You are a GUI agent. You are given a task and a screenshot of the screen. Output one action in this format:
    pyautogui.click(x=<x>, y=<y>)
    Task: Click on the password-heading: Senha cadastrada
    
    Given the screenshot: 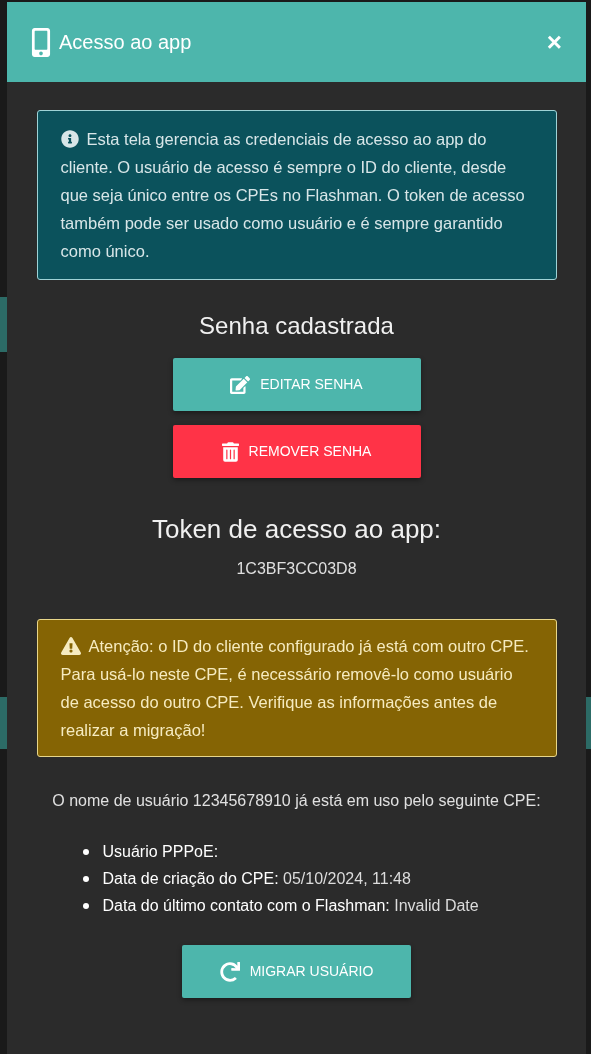 What is the action you would take?
    pyautogui.click(x=296, y=326)
    